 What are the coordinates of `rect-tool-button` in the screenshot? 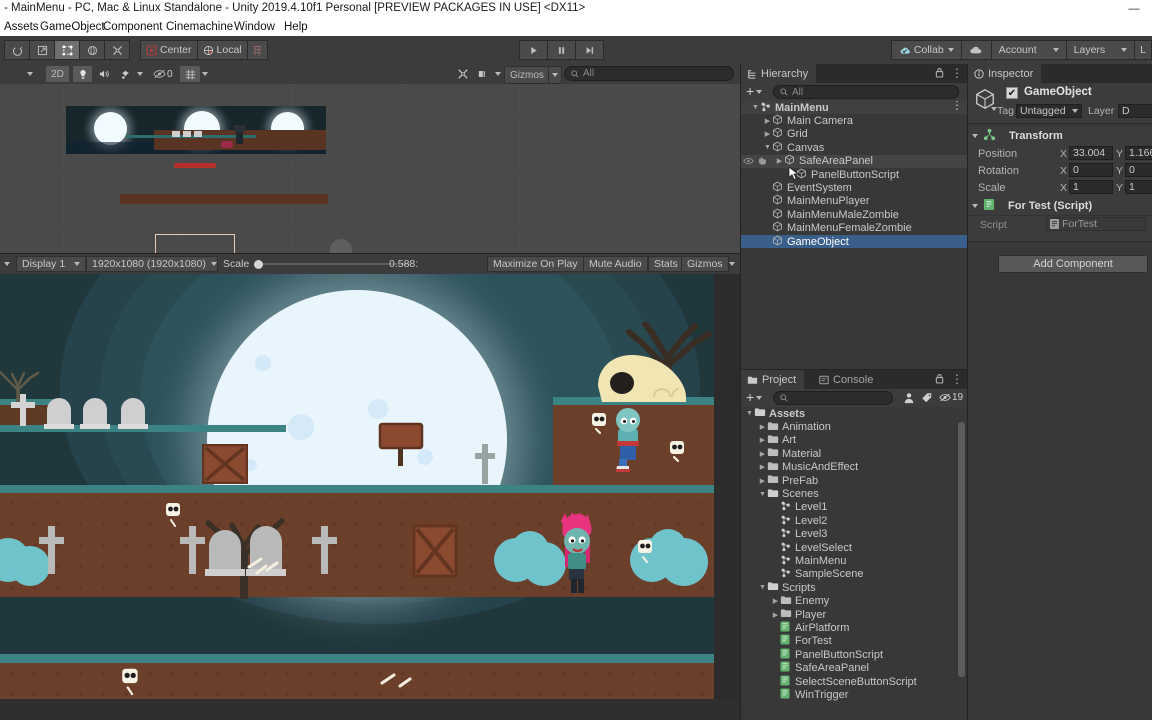 It's located at (67, 50).